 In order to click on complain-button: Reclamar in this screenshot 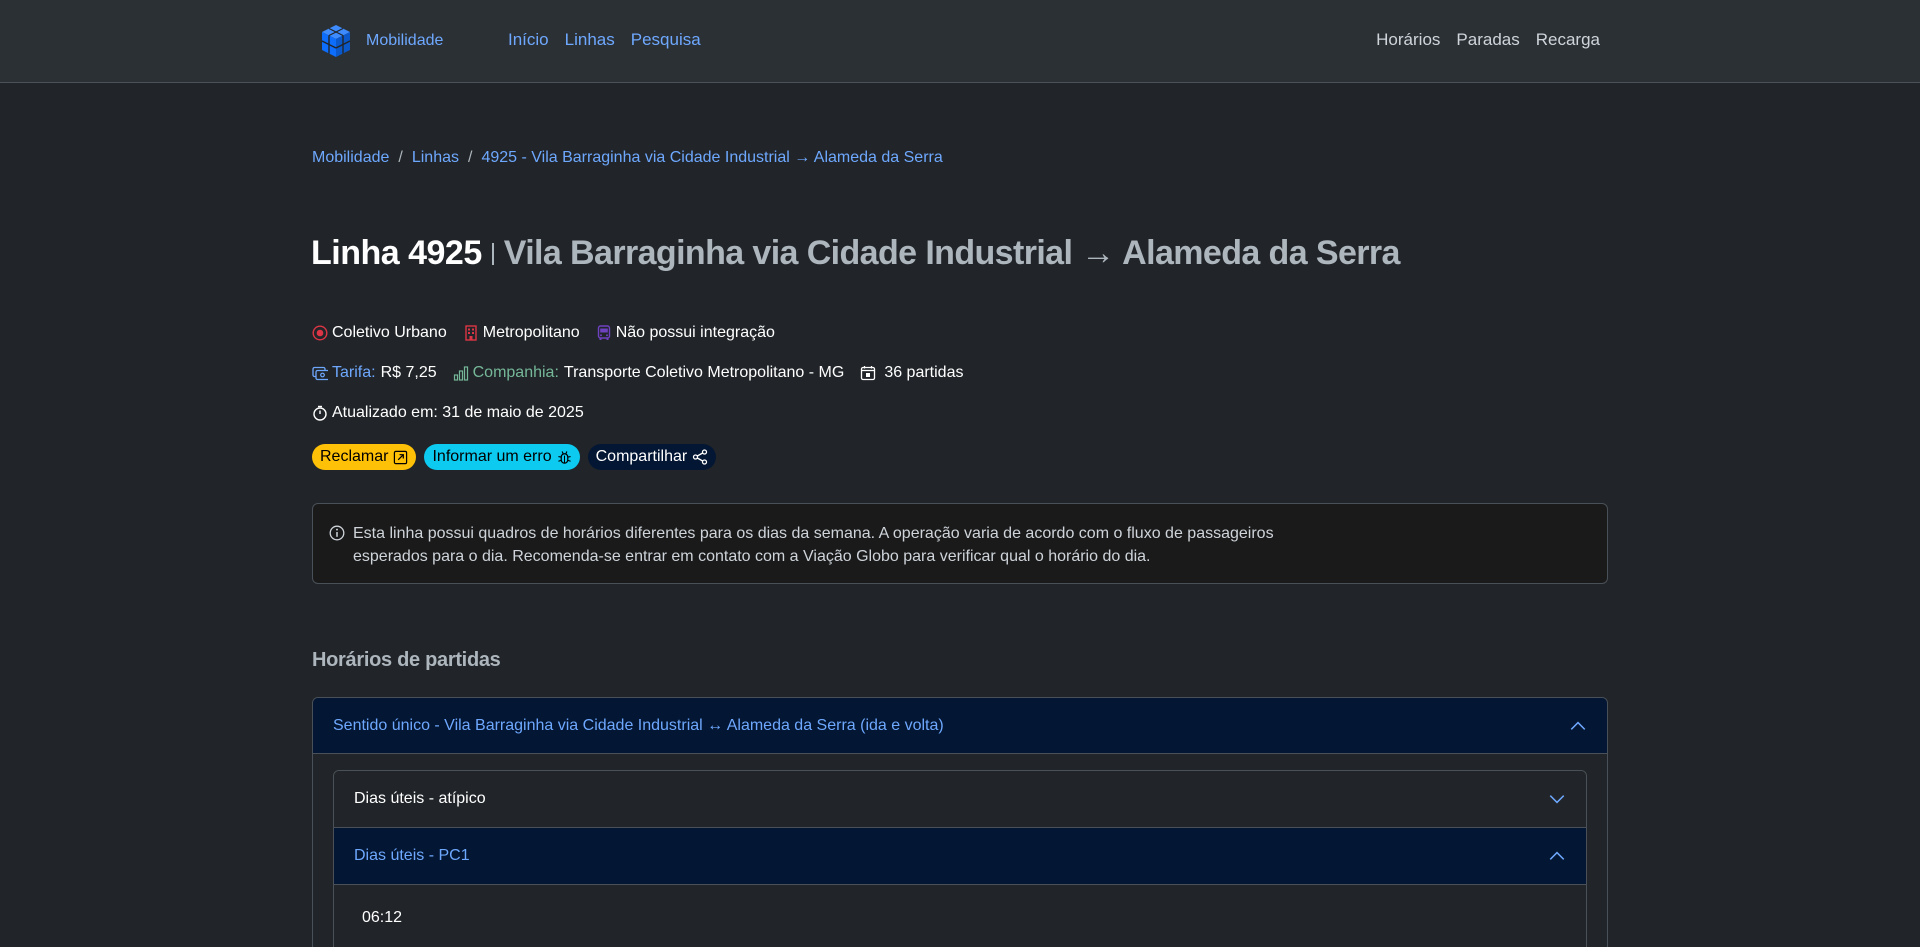, I will do `click(364, 457)`.